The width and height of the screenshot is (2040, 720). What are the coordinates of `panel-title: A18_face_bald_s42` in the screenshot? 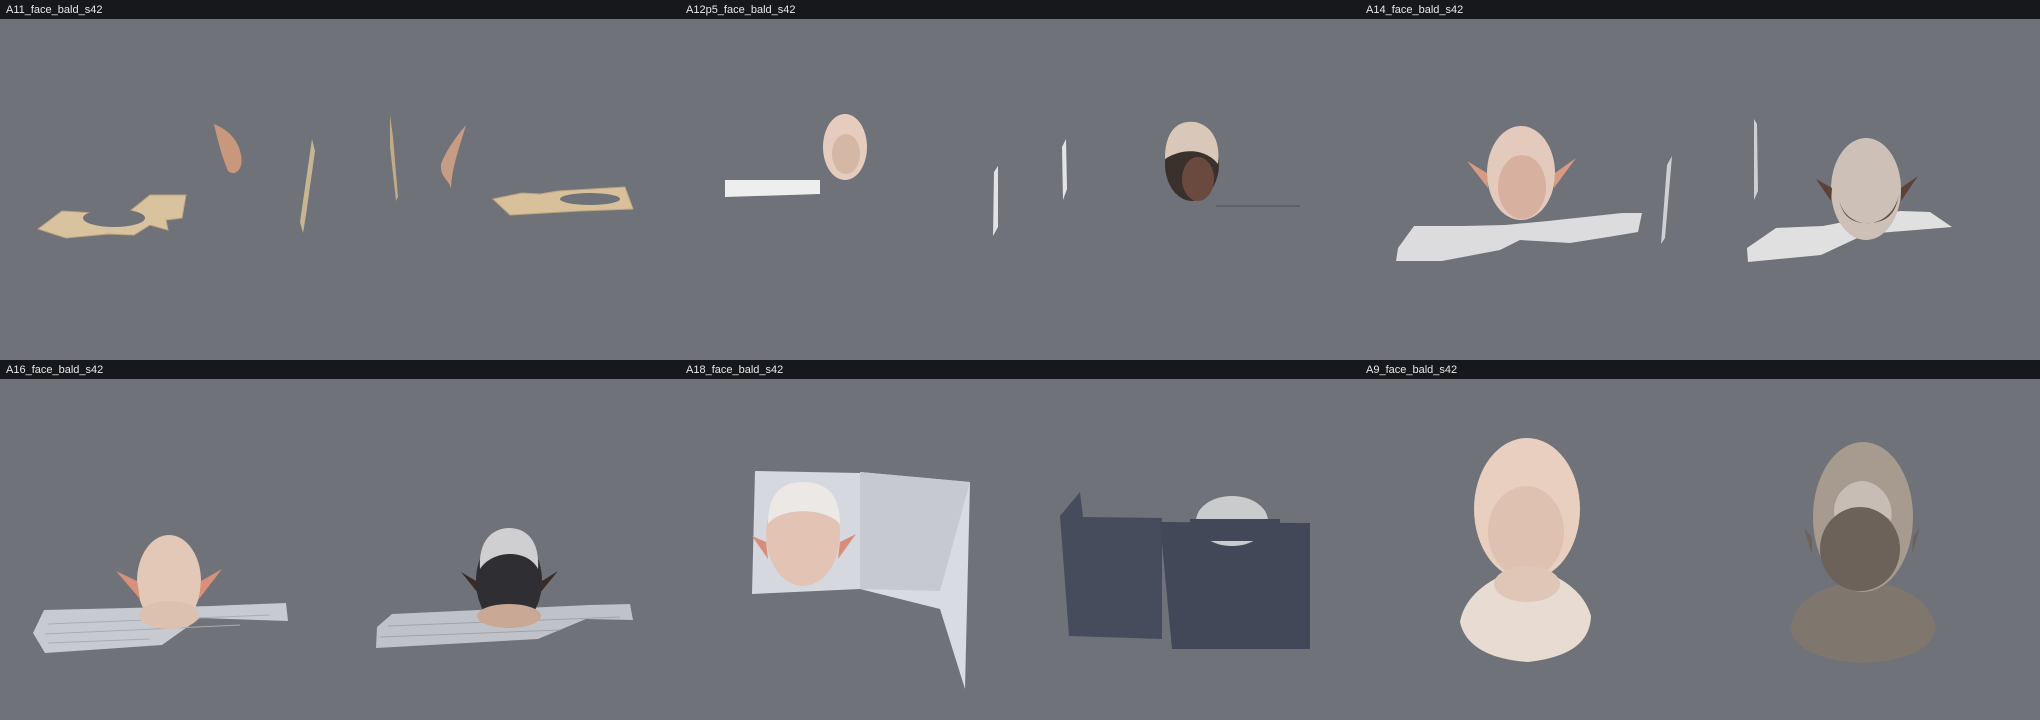 It's located at (1020, 369).